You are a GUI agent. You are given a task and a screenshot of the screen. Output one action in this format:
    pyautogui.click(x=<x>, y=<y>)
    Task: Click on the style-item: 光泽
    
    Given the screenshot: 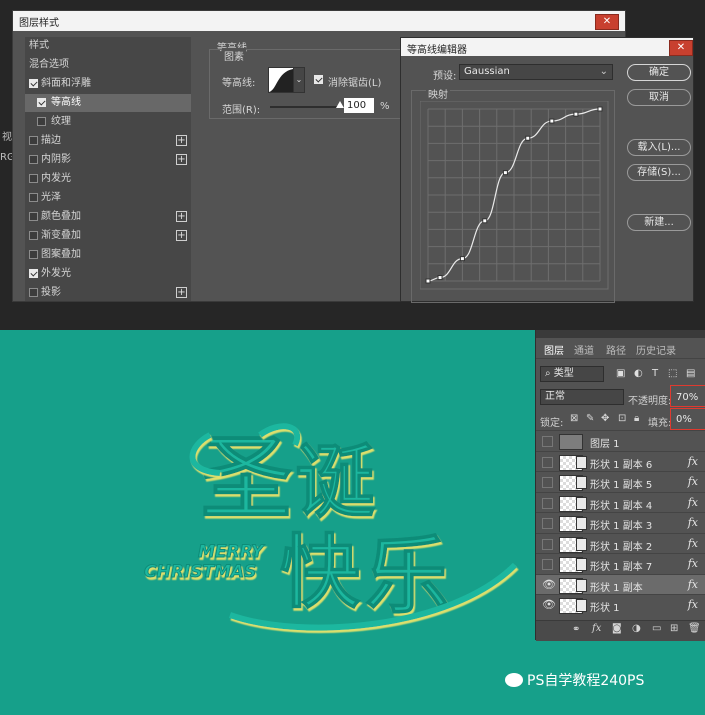 What is the action you would take?
    pyautogui.click(x=108, y=198)
    